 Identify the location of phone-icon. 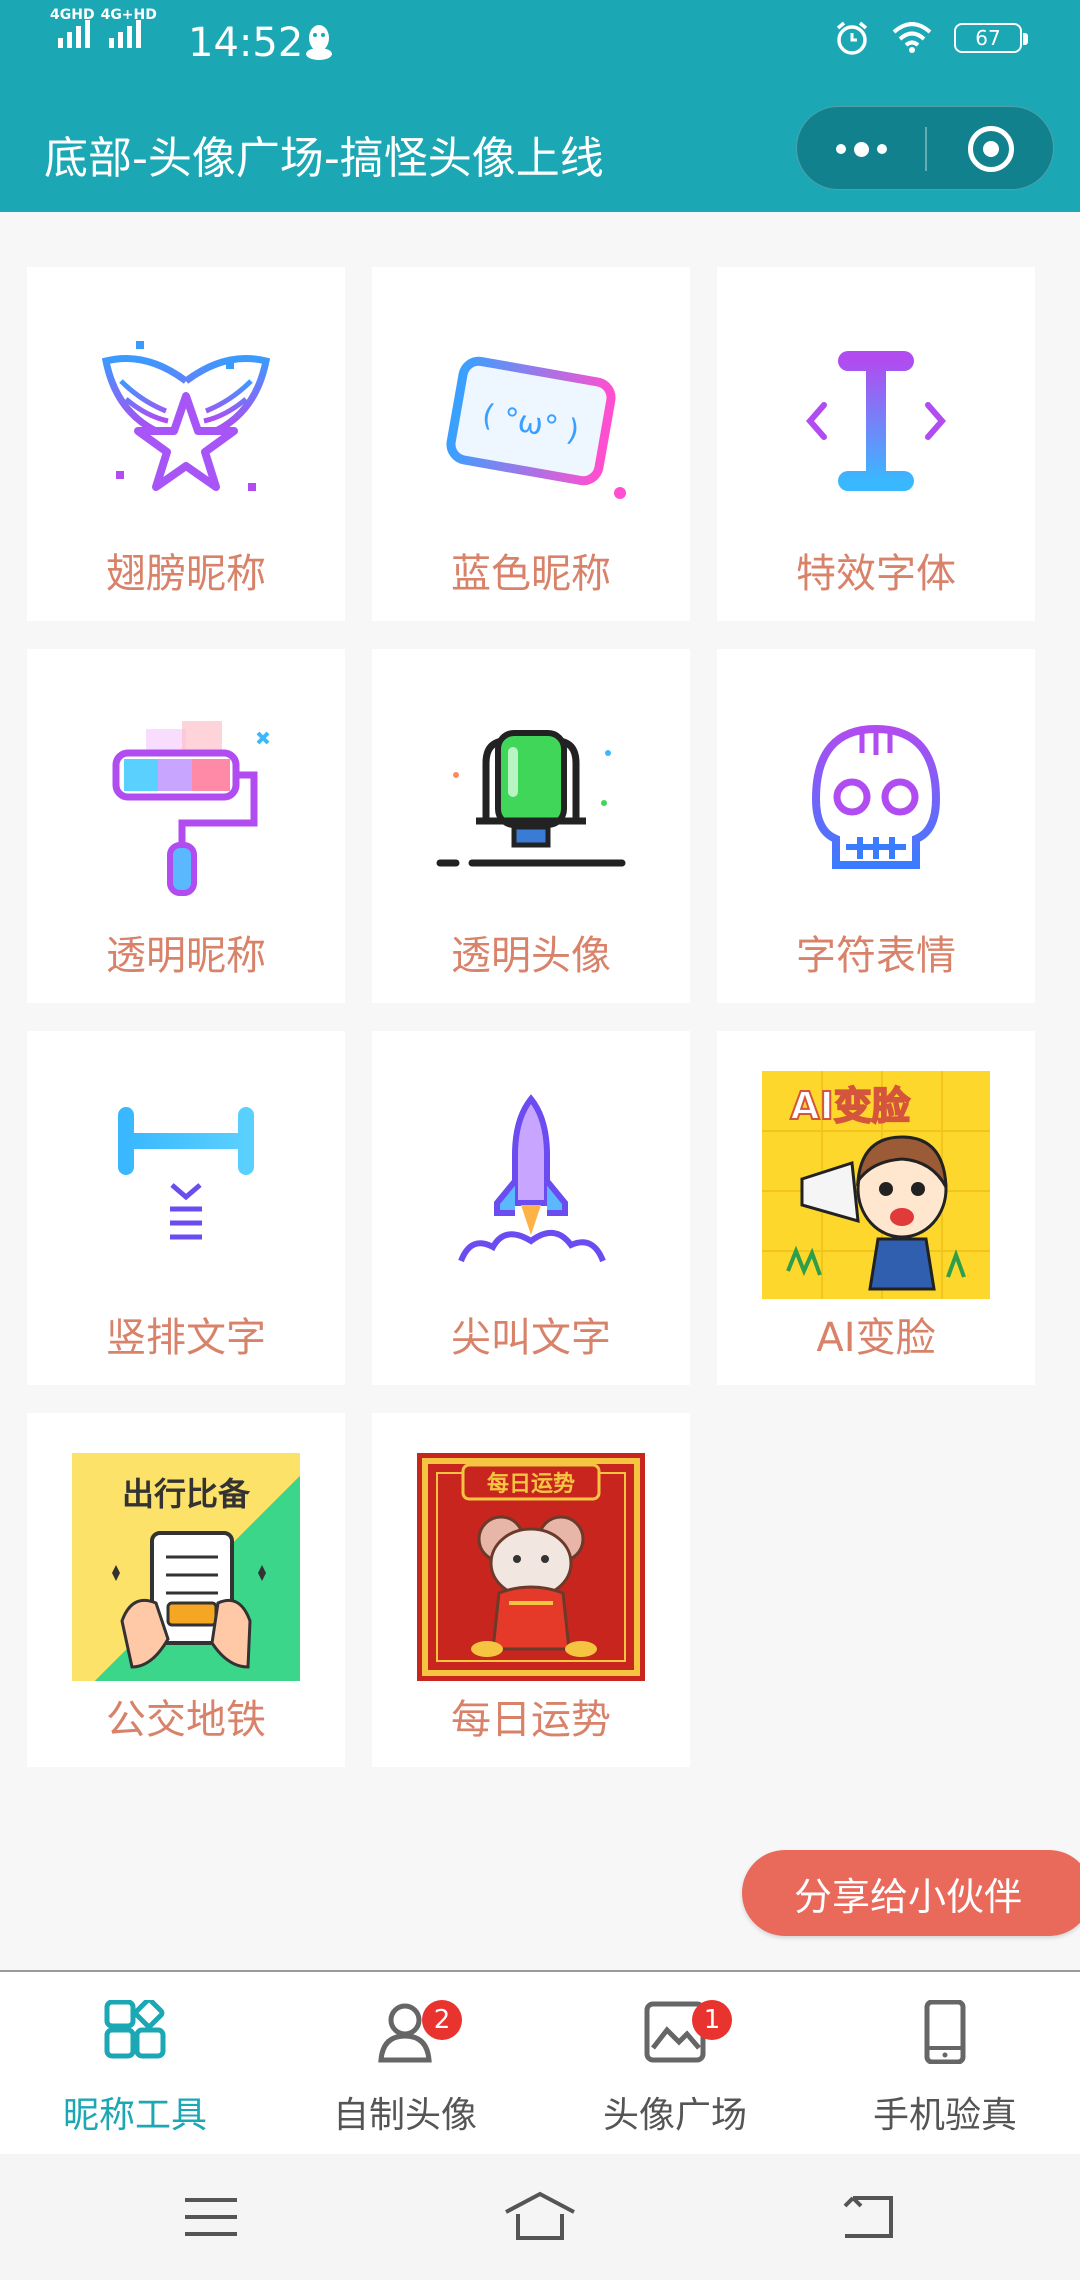
(945, 2032).